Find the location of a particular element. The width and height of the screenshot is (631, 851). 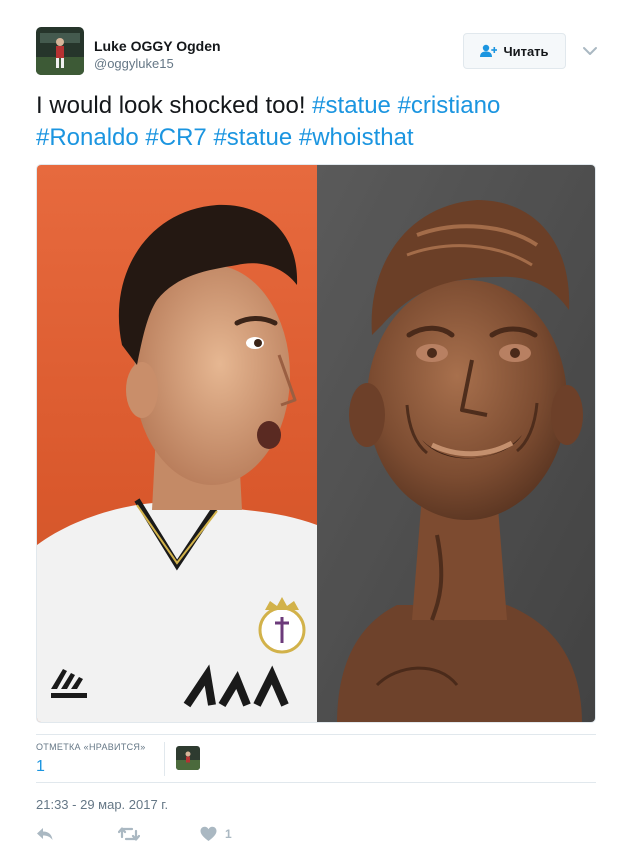

retweet-button is located at coordinates (129, 834).